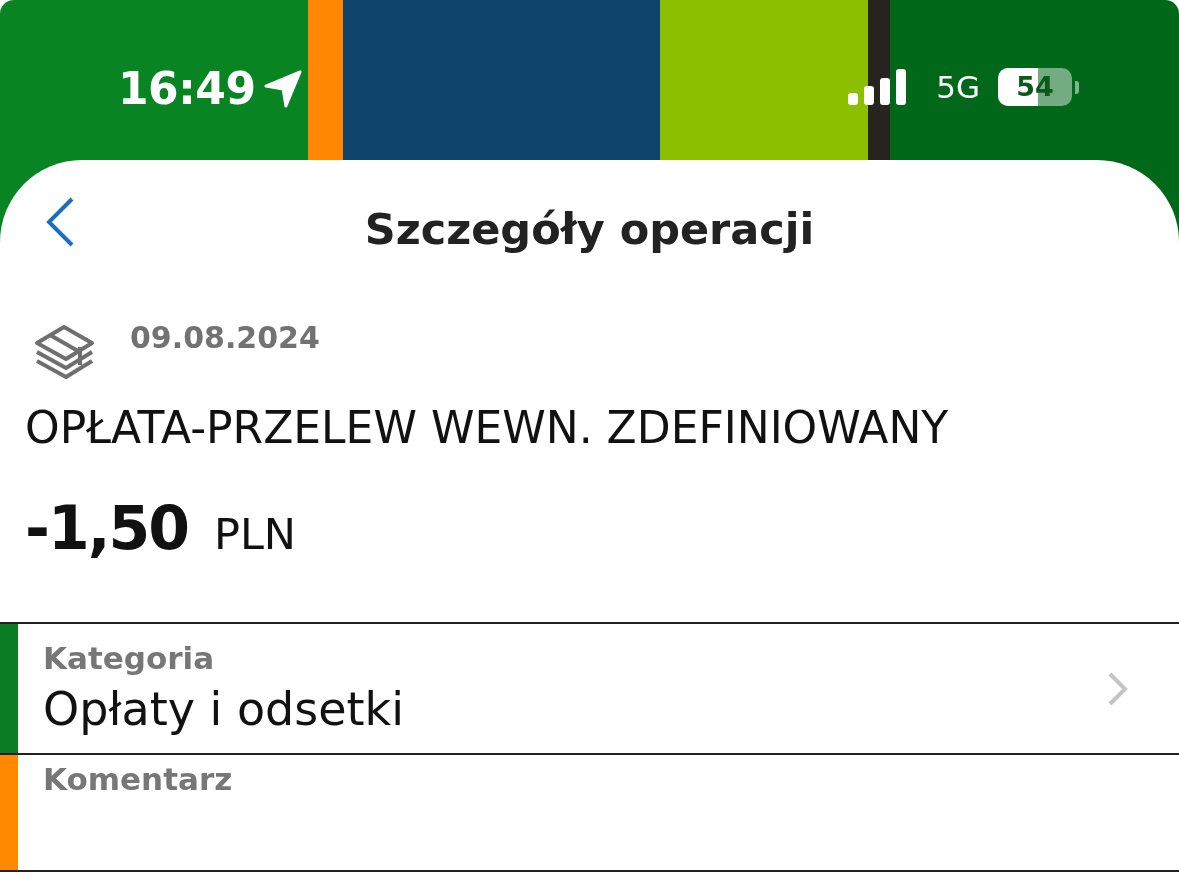 This screenshot has height=893, width=1179. Describe the element at coordinates (254, 534) in the screenshot. I see `currency-code: PLN` at that location.